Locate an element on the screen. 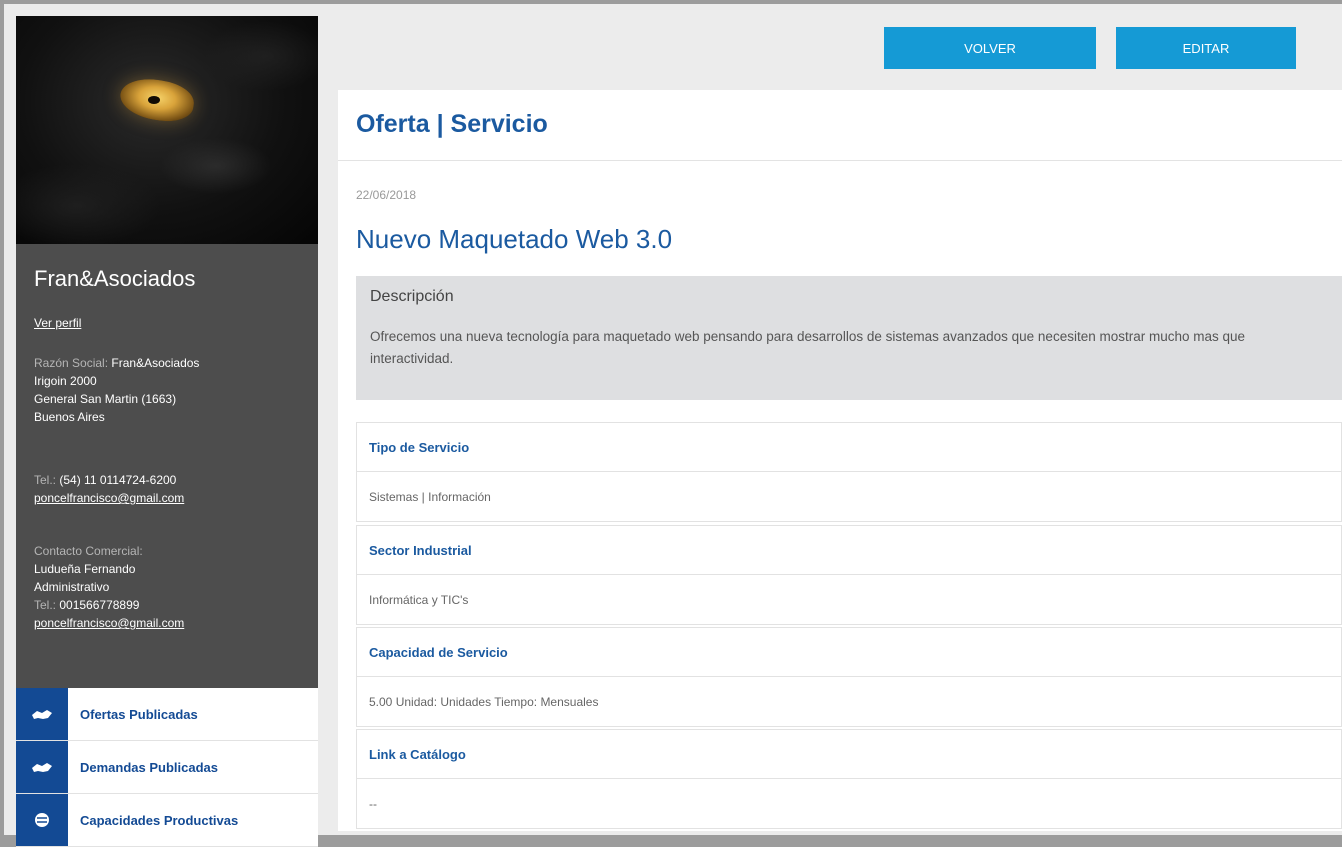 This screenshot has width=1342, height=847. divider is located at coordinates (840, 160).